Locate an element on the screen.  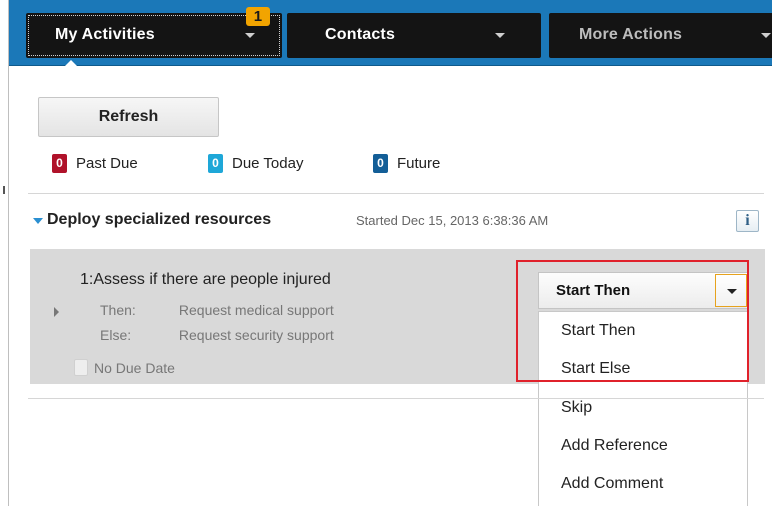
start-then-button-label: Start Then is located at coordinates (593, 290).